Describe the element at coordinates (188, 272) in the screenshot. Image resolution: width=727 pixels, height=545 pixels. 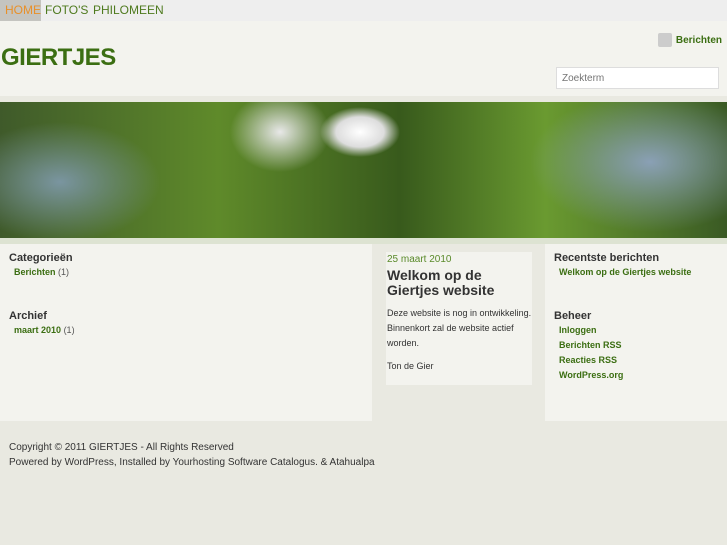
I see `category-link: Berichten (1)` at that location.